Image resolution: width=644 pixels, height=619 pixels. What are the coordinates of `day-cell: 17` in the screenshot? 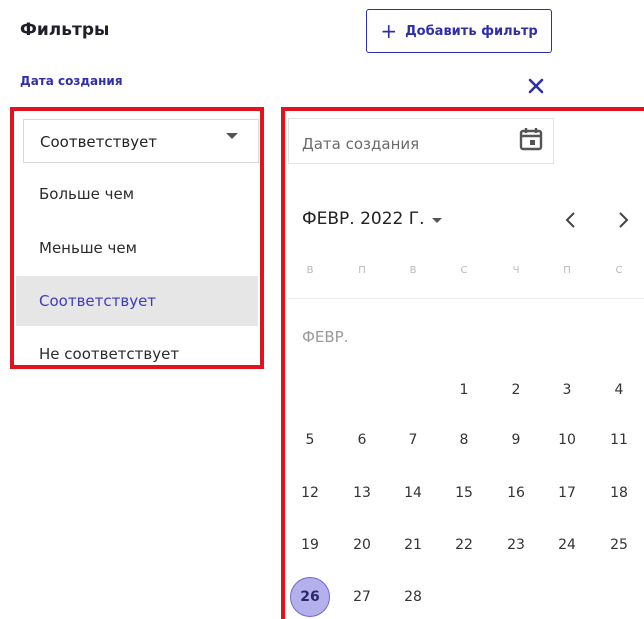 It's located at (567, 493).